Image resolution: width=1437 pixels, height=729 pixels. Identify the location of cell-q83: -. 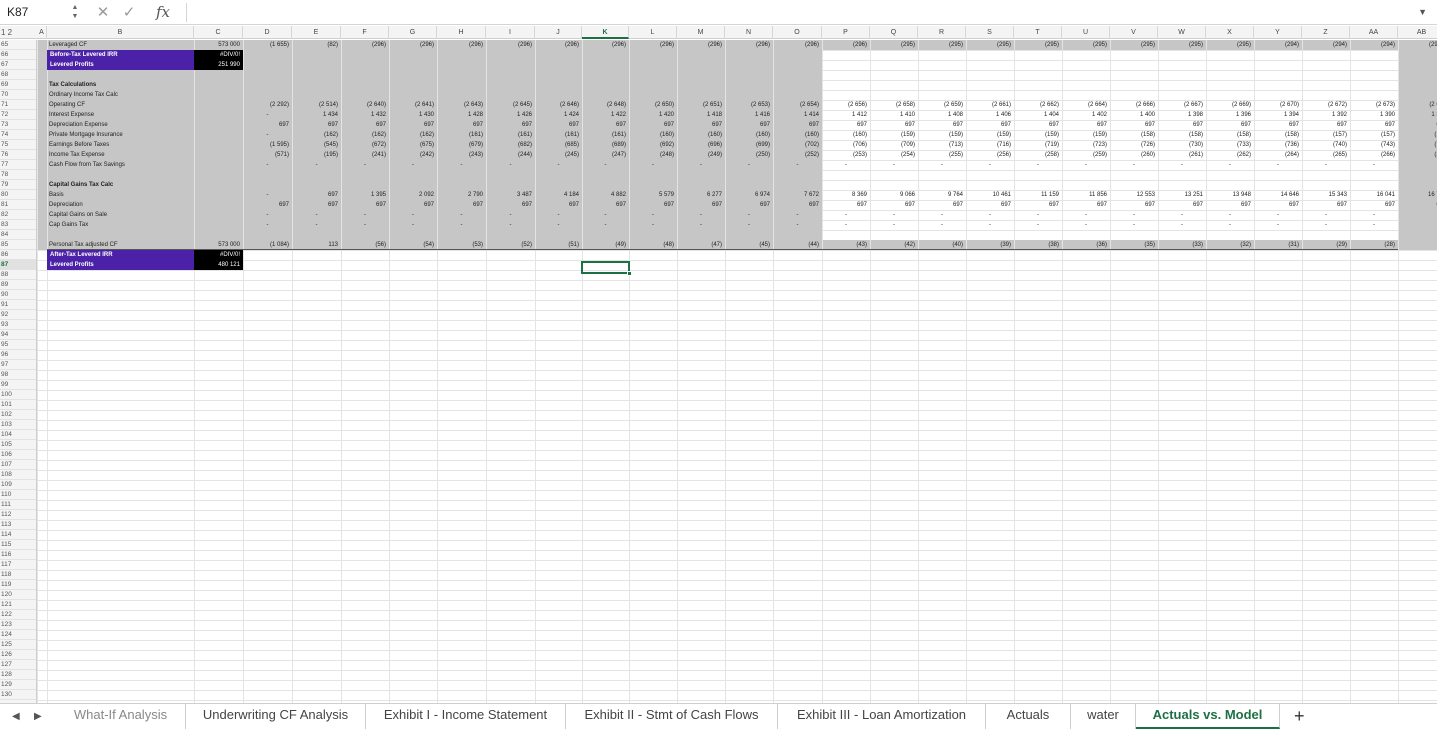
(894, 225).